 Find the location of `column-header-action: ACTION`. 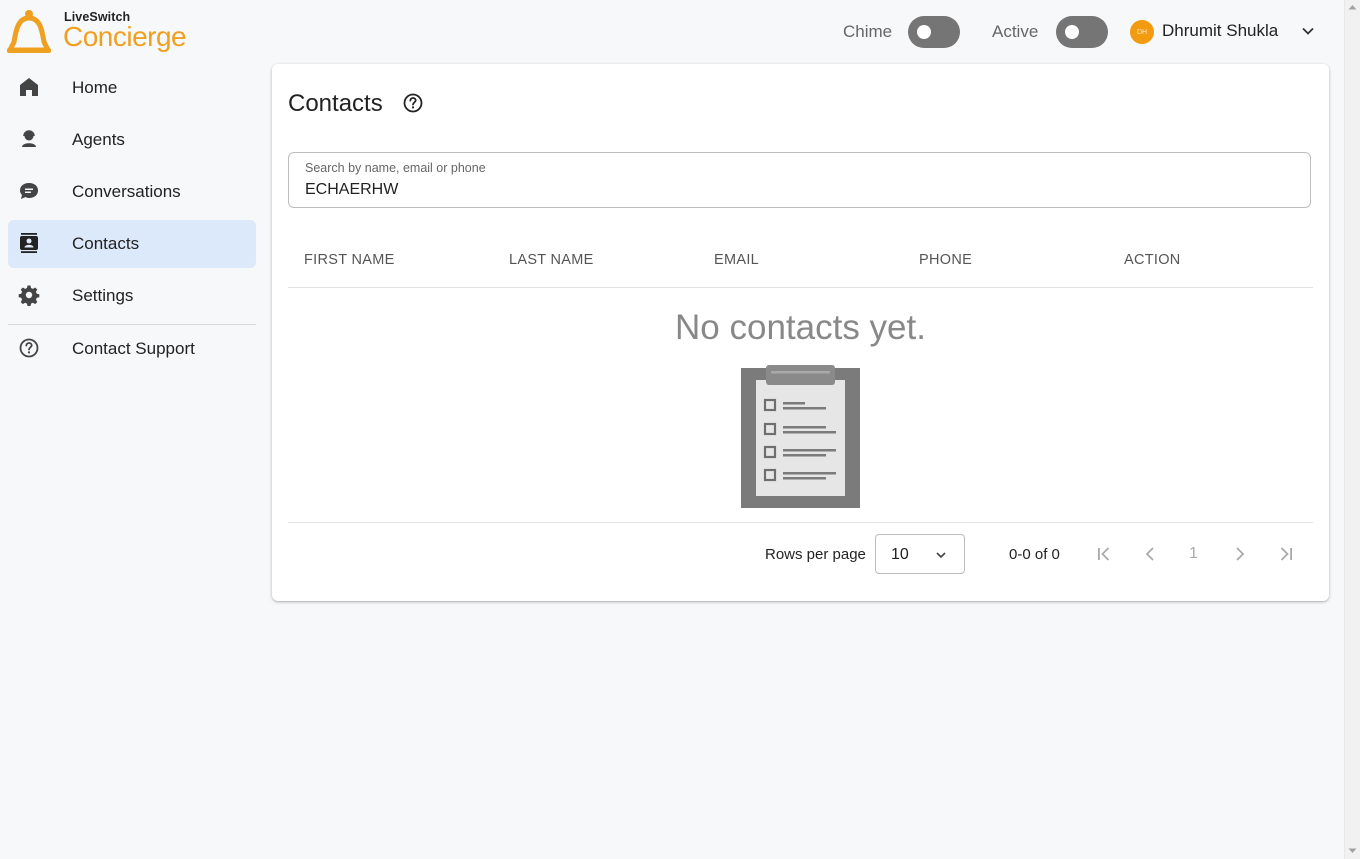

column-header-action: ACTION is located at coordinates (1152, 260).